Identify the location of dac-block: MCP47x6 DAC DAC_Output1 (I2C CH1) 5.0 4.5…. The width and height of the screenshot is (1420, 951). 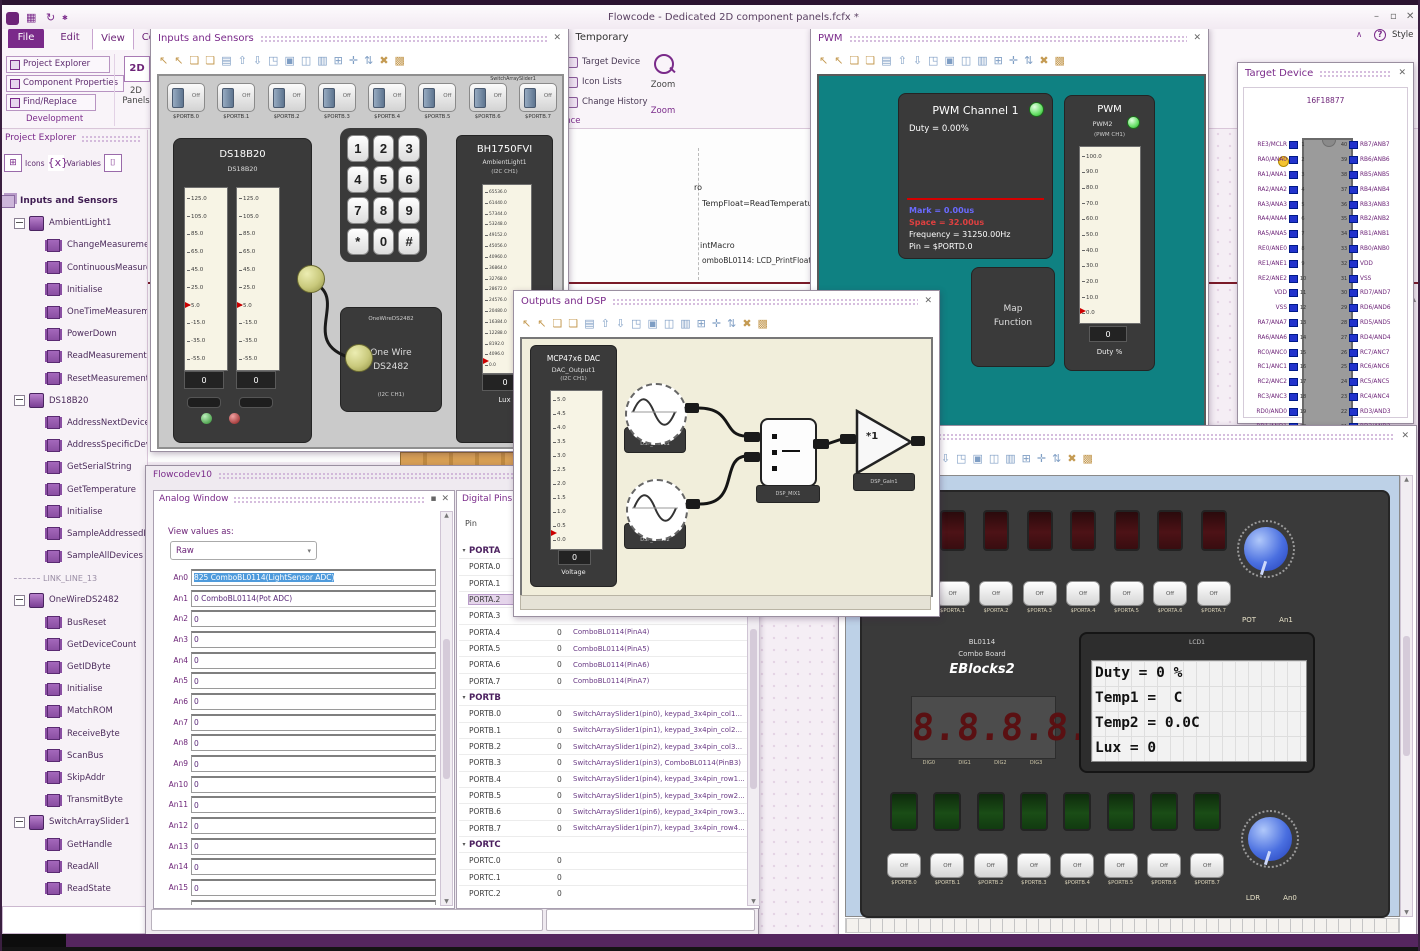
(573, 466).